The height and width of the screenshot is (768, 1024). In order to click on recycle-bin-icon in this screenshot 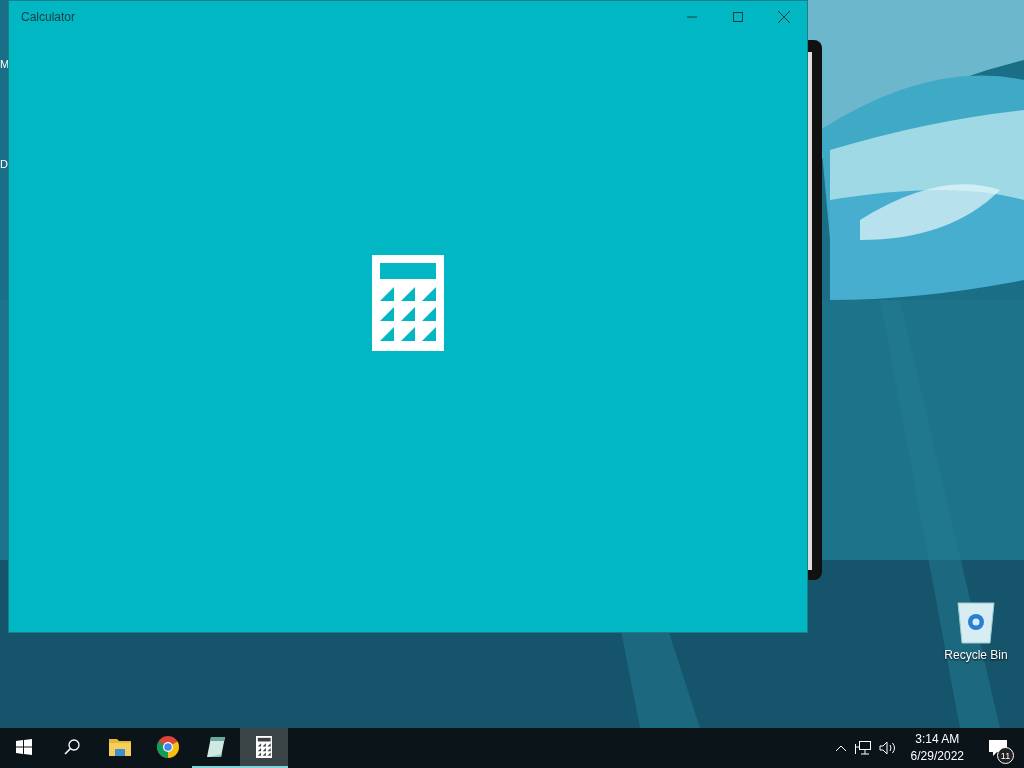, I will do `click(976, 622)`.